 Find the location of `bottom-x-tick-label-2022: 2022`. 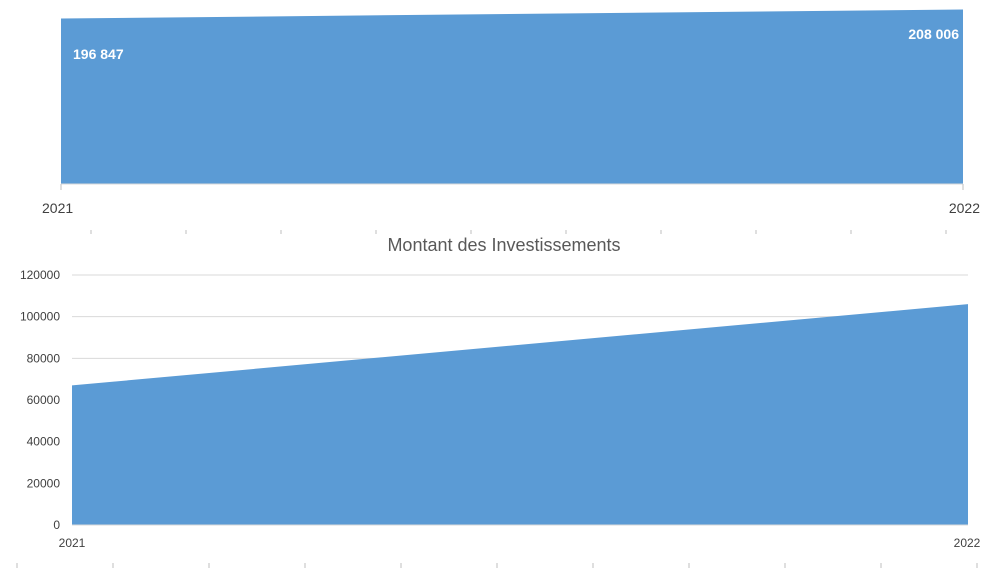

bottom-x-tick-label-2022: 2022 is located at coordinates (967, 543).